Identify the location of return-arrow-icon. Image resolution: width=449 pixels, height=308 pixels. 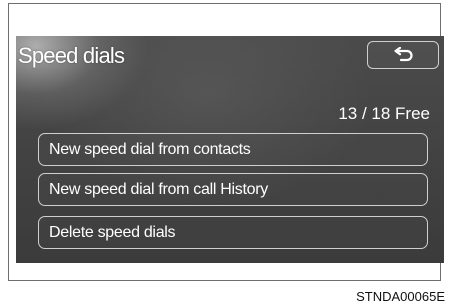
(403, 55).